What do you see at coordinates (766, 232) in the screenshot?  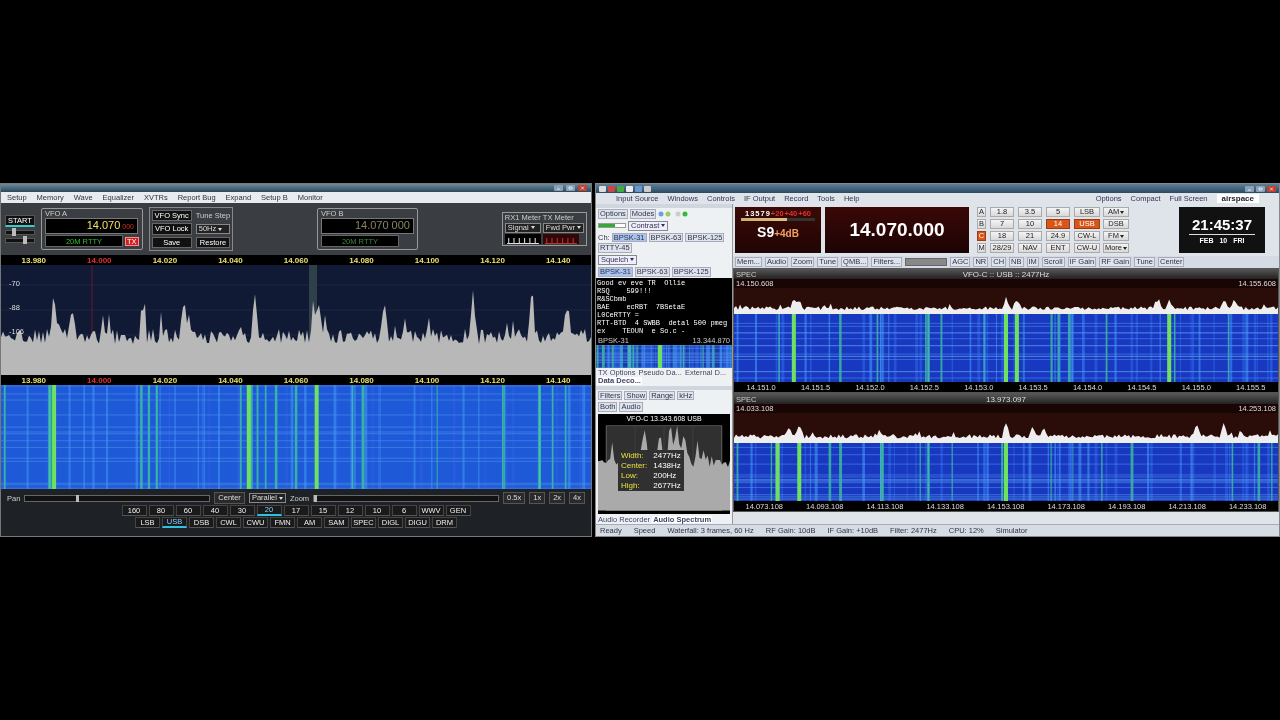 I see `signal-reading: S9` at bounding box center [766, 232].